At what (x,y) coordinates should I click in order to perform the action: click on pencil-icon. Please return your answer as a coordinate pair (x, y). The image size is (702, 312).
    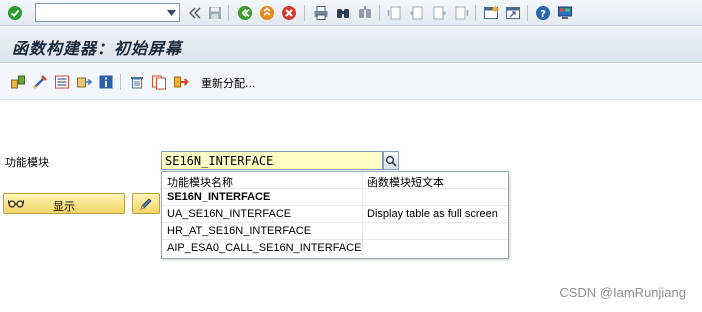
    Looking at the image, I should click on (146, 203).